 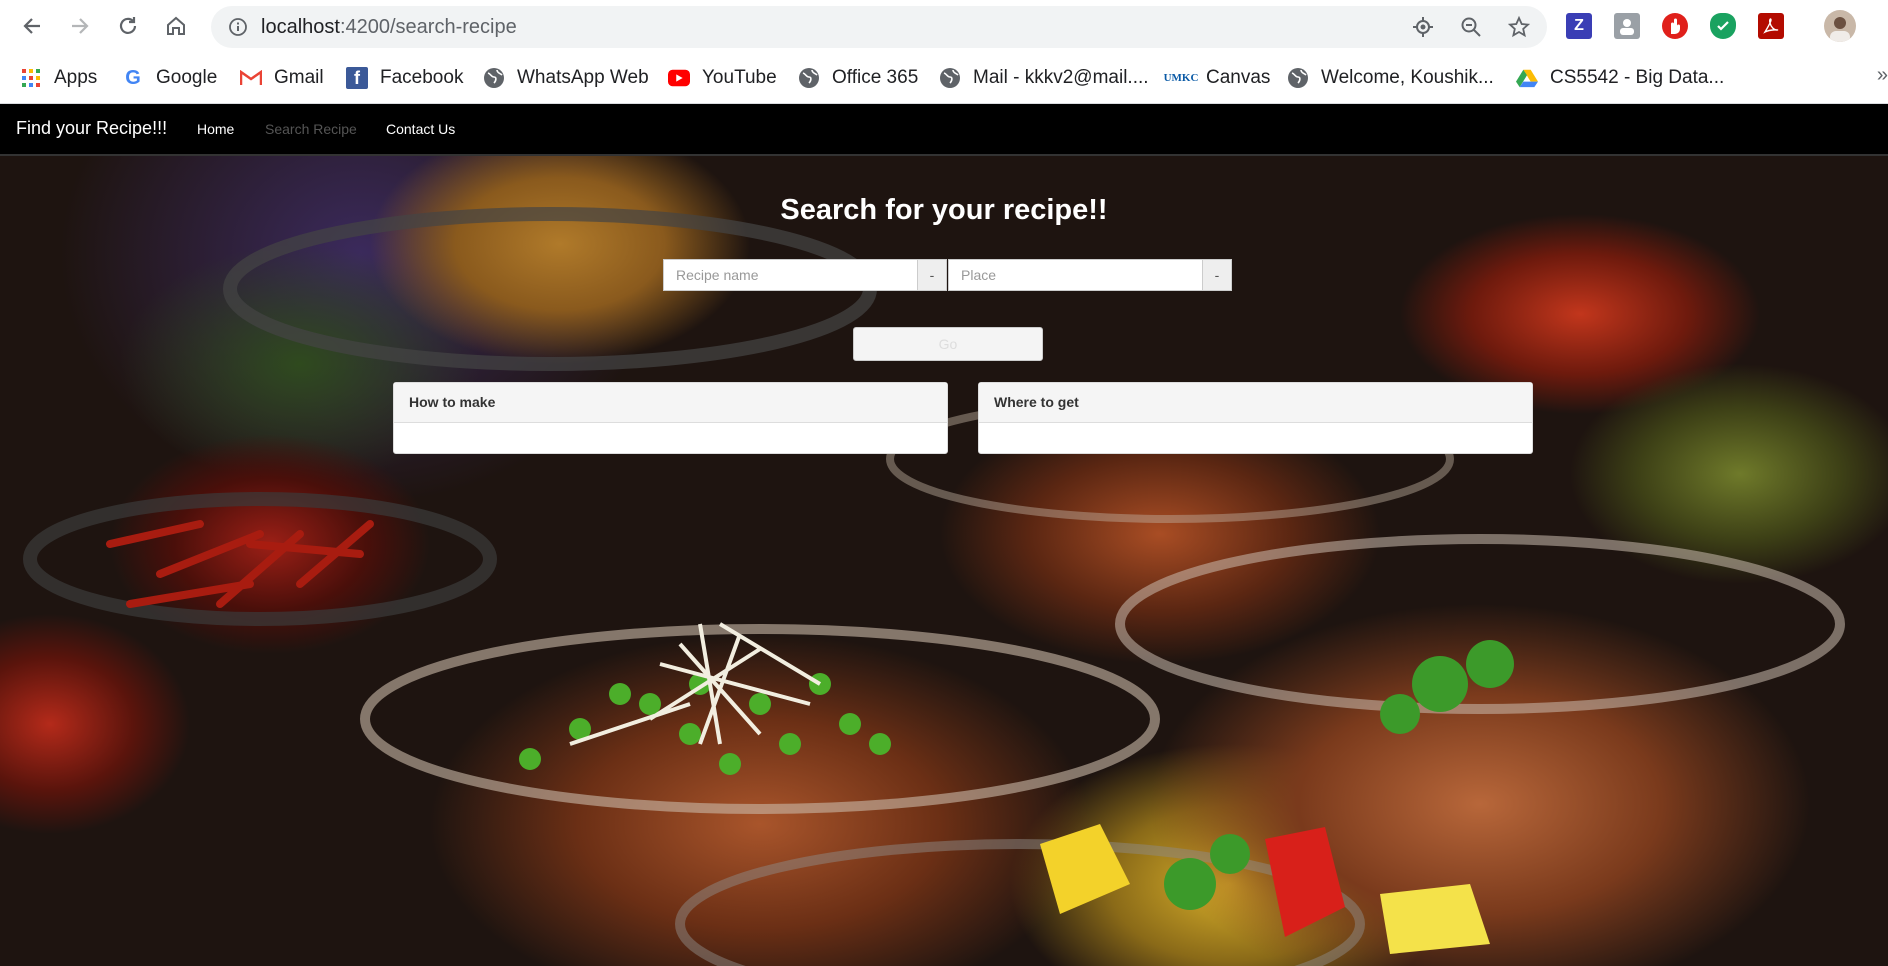 What do you see at coordinates (428, 27) in the screenshot?
I see `url-path: :4200/search-recipe` at bounding box center [428, 27].